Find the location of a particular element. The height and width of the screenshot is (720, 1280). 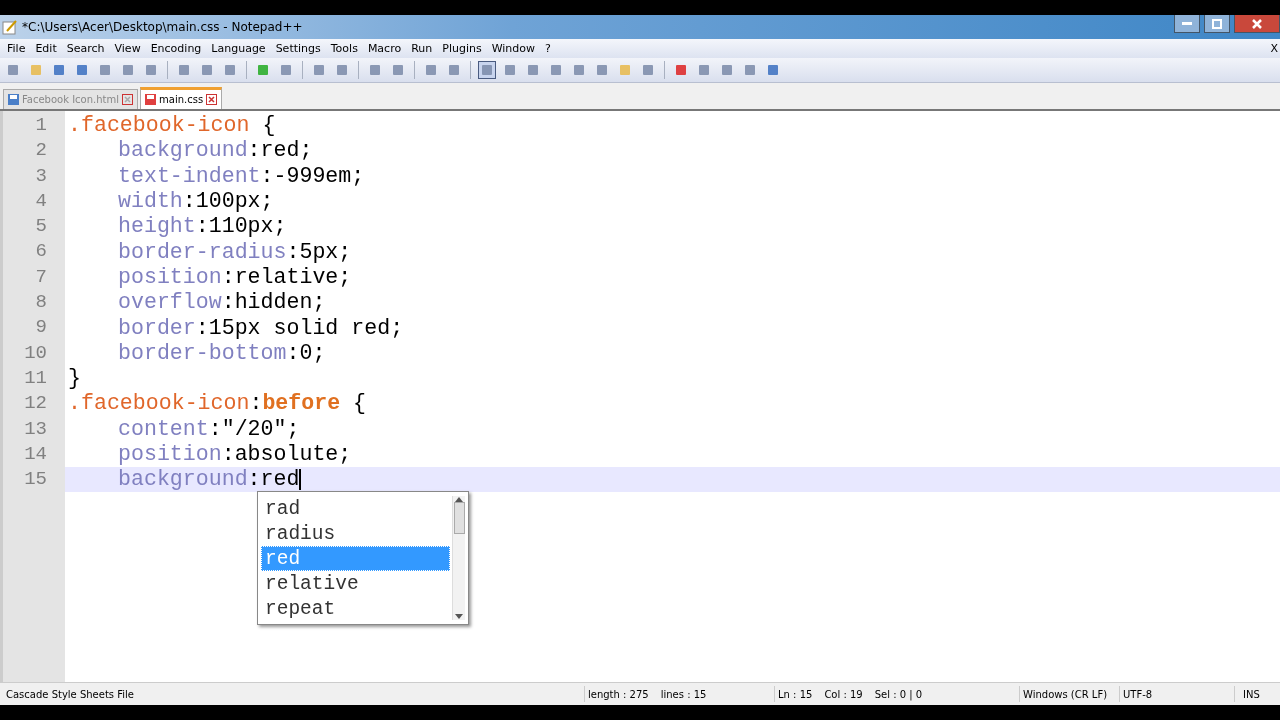

menu-item: Tools is located at coordinates (344, 48).